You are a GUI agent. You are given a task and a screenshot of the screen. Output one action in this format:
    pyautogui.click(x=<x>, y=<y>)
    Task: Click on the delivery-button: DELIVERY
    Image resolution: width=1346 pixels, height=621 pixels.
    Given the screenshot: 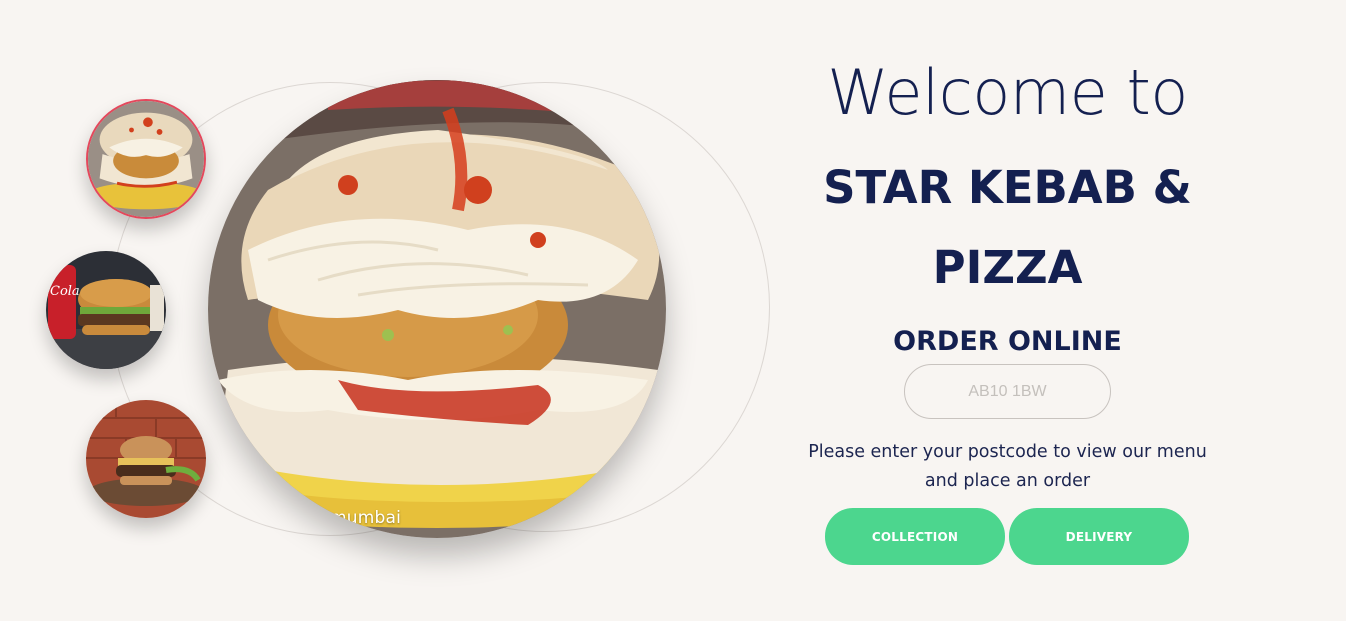 What is the action you would take?
    pyautogui.click(x=1099, y=536)
    